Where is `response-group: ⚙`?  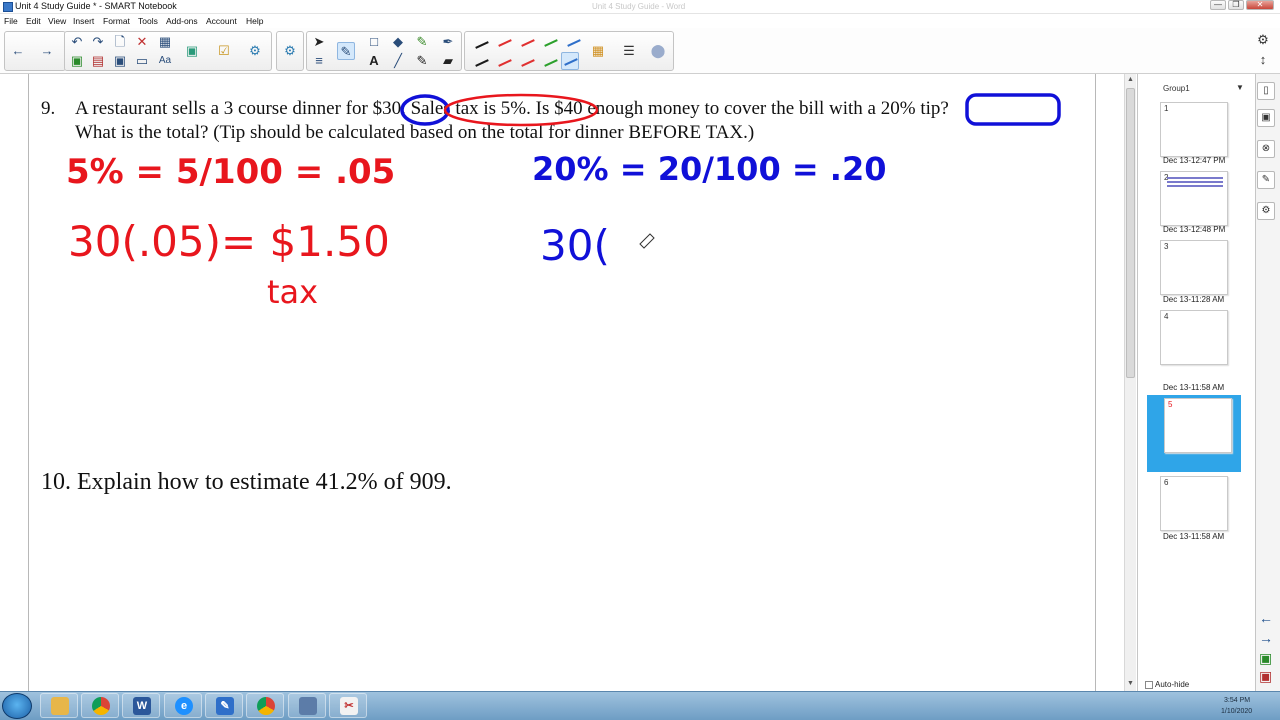 response-group: ⚙ is located at coordinates (290, 51).